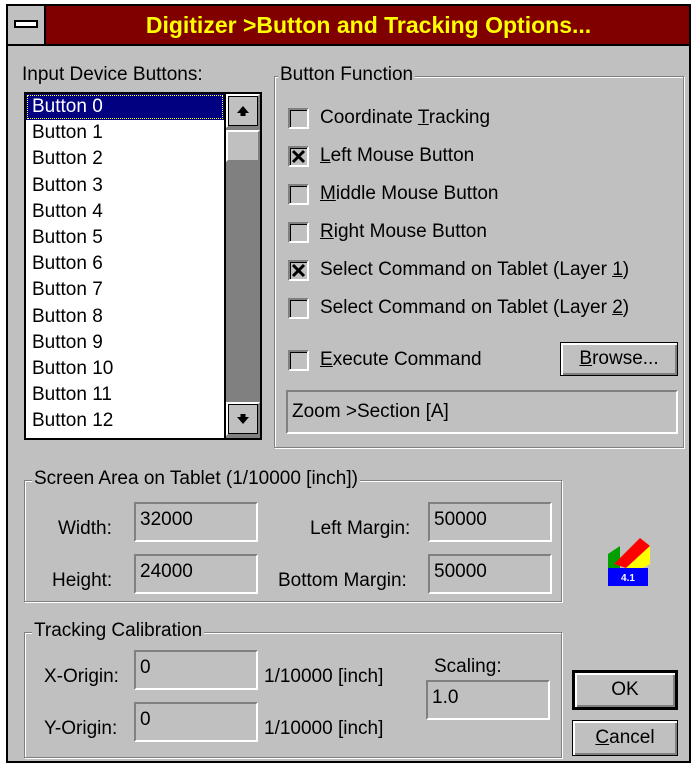 This screenshot has width=695, height=768. Describe the element at coordinates (82, 580) in the screenshot. I see `height-label: Height:` at that location.